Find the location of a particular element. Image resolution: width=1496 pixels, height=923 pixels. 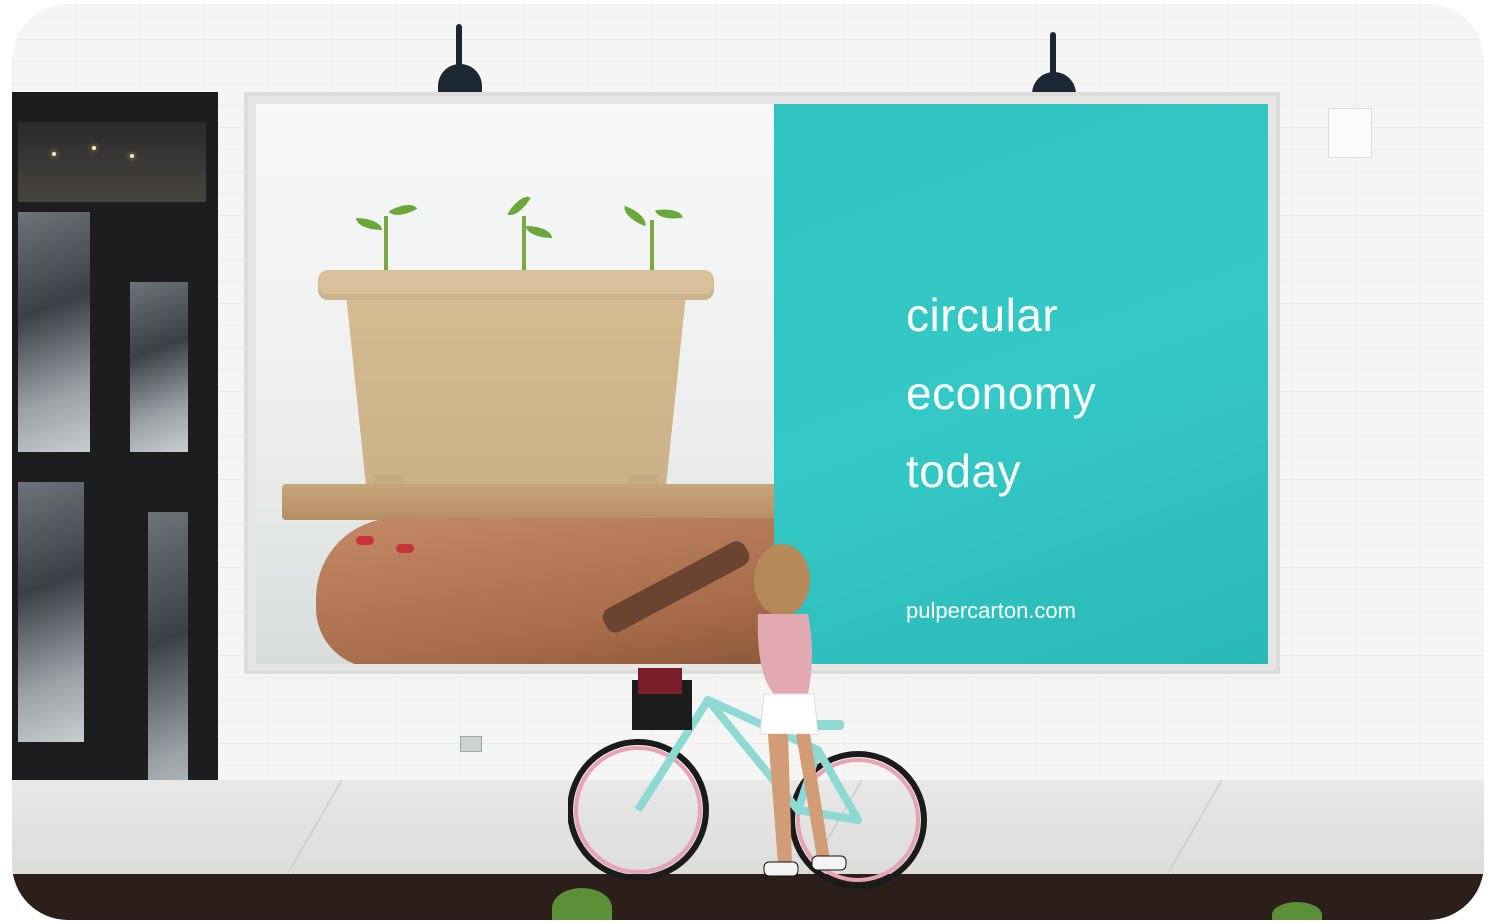

basket-contents is located at coordinates (660, 681).